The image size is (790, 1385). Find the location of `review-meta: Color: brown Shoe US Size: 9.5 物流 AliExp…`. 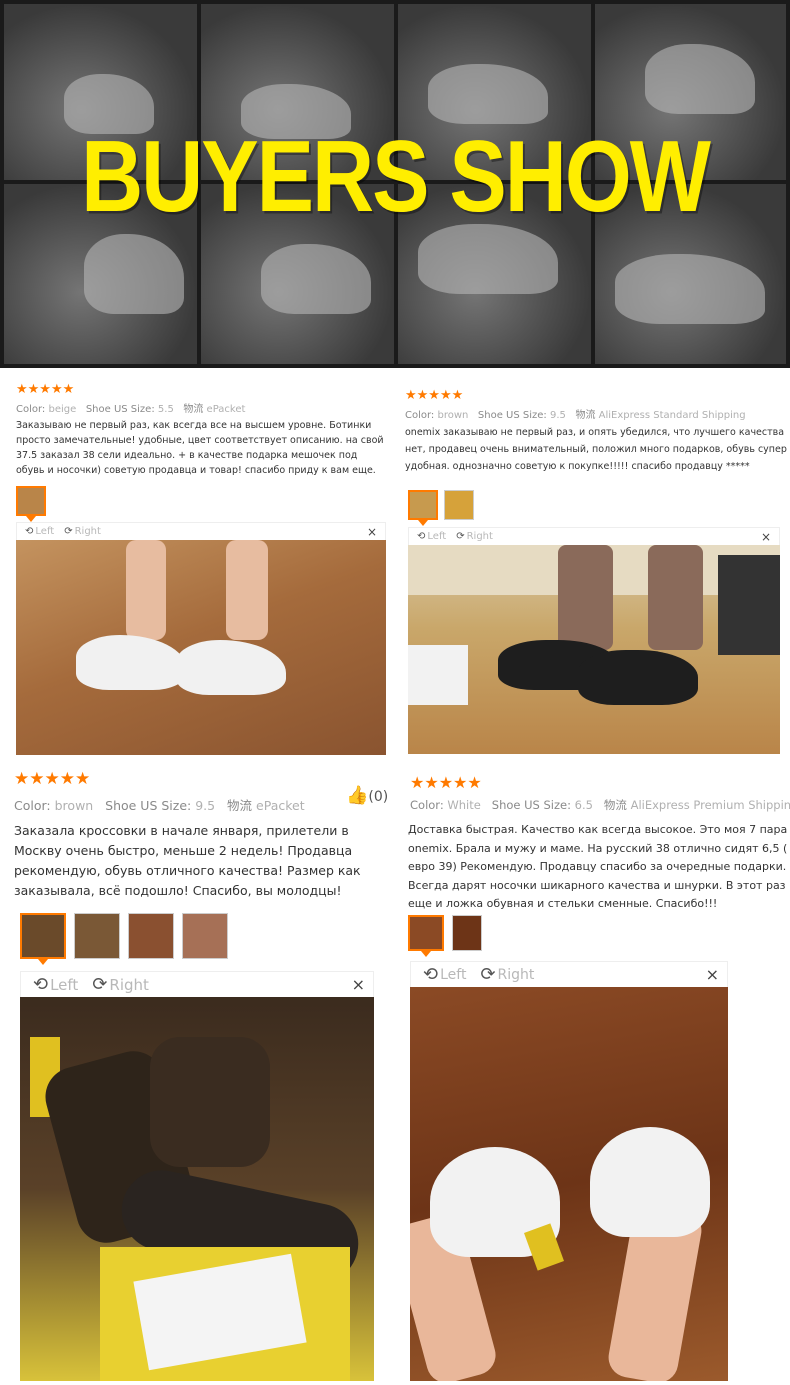

review-meta: Color: brown Shoe US Size: 9.5 物流 AliExp… is located at coordinates (575, 415).